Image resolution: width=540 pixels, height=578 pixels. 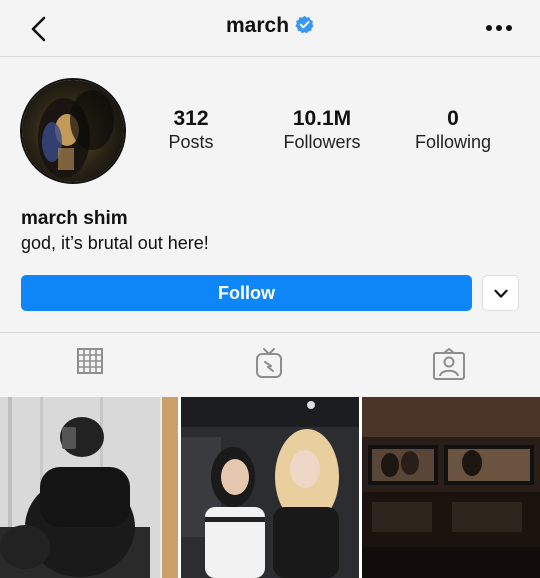 I want to click on suggested-accounts-dropdown-button, so click(x=500, y=293).